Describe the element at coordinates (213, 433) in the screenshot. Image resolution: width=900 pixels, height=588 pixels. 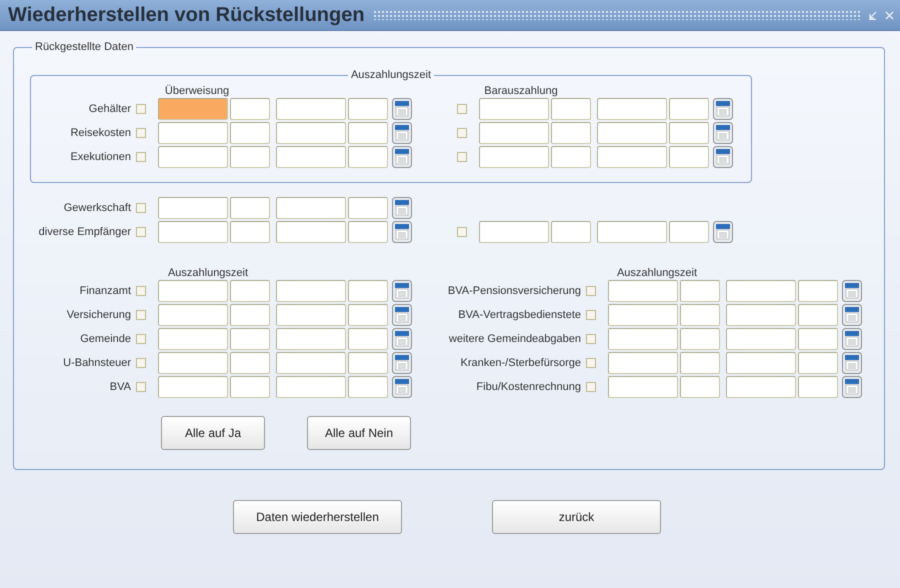
I see `panel-button: Alle auf Ja` at that location.